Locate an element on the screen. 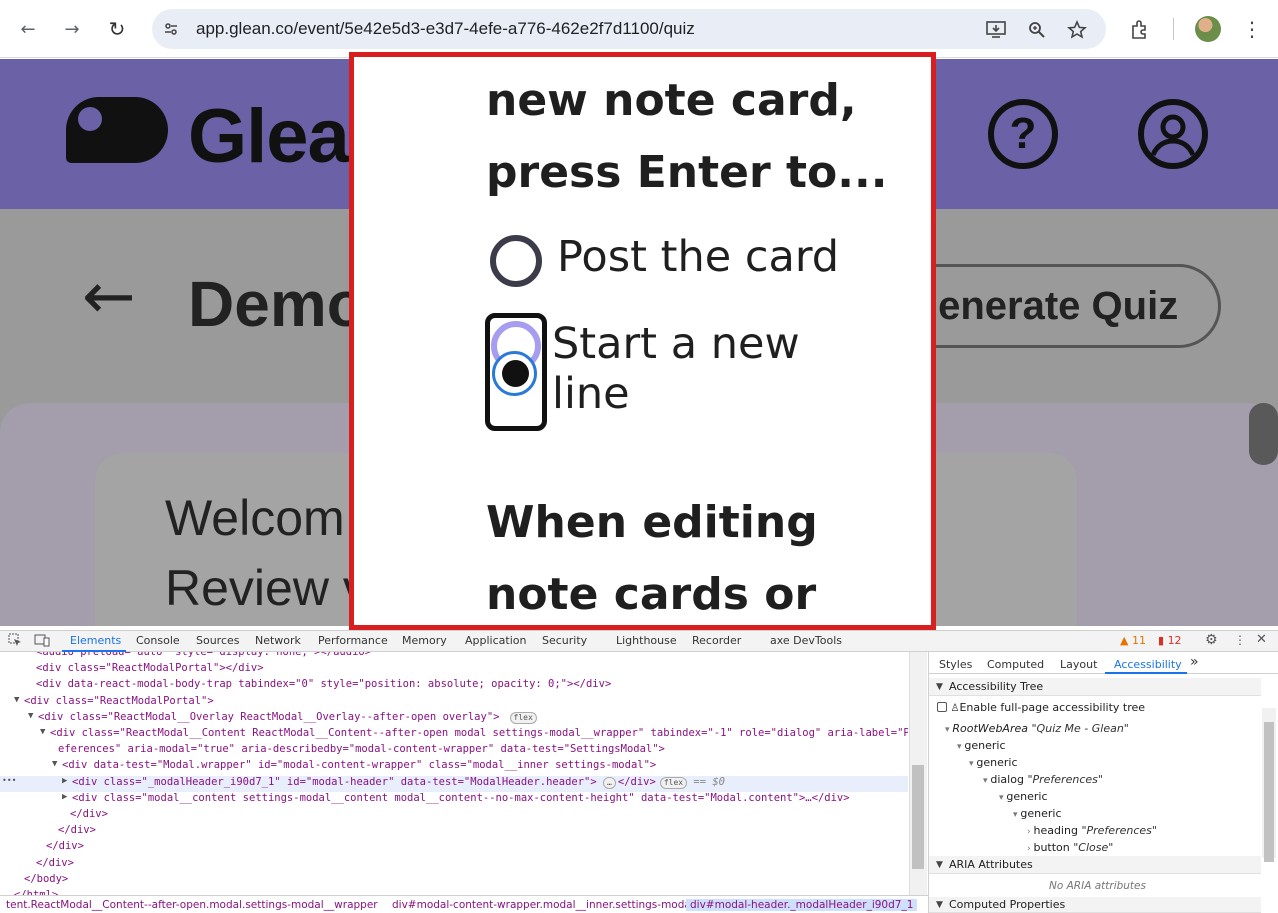 The height and width of the screenshot is (913, 1278). review-text: Review v is located at coordinates (266, 588).